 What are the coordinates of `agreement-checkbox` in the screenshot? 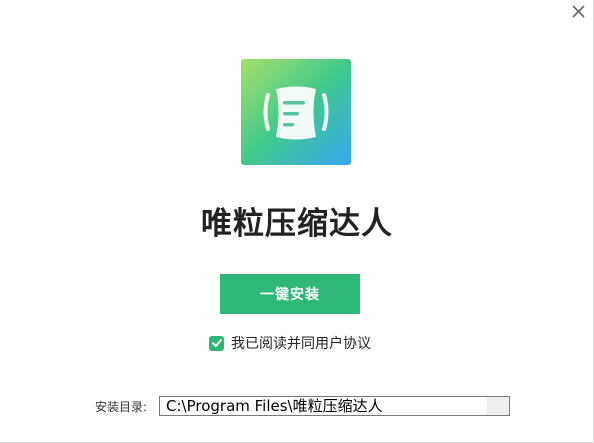 It's located at (216, 343).